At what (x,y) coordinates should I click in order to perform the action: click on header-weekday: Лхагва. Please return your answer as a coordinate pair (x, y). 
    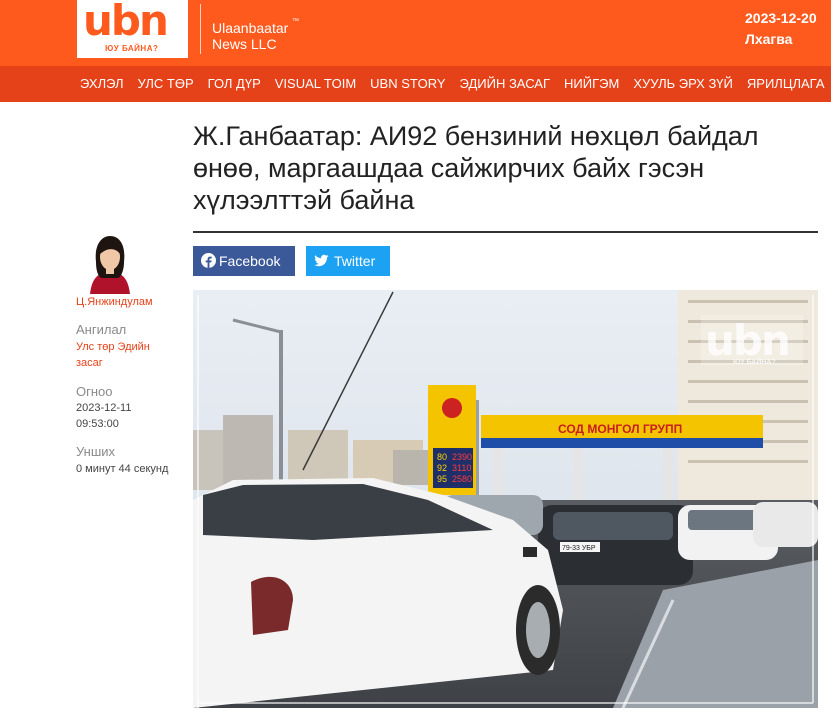
    Looking at the image, I should click on (769, 39).